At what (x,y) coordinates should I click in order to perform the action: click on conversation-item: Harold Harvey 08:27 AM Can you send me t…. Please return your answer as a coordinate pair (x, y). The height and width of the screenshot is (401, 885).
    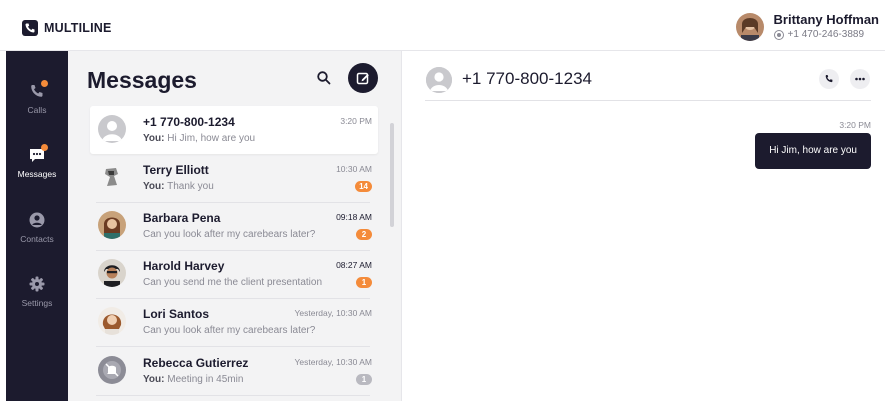
    Looking at the image, I should click on (234, 274).